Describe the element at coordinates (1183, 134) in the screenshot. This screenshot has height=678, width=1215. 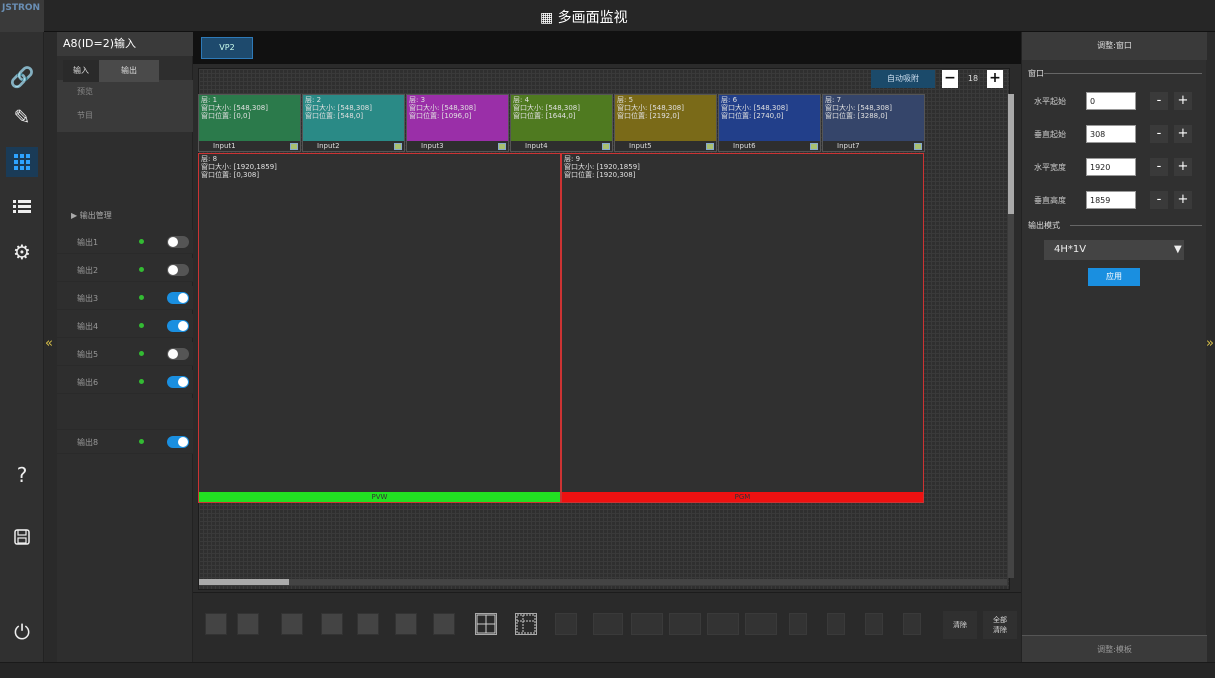
I see `v-start-plus: +` at that location.